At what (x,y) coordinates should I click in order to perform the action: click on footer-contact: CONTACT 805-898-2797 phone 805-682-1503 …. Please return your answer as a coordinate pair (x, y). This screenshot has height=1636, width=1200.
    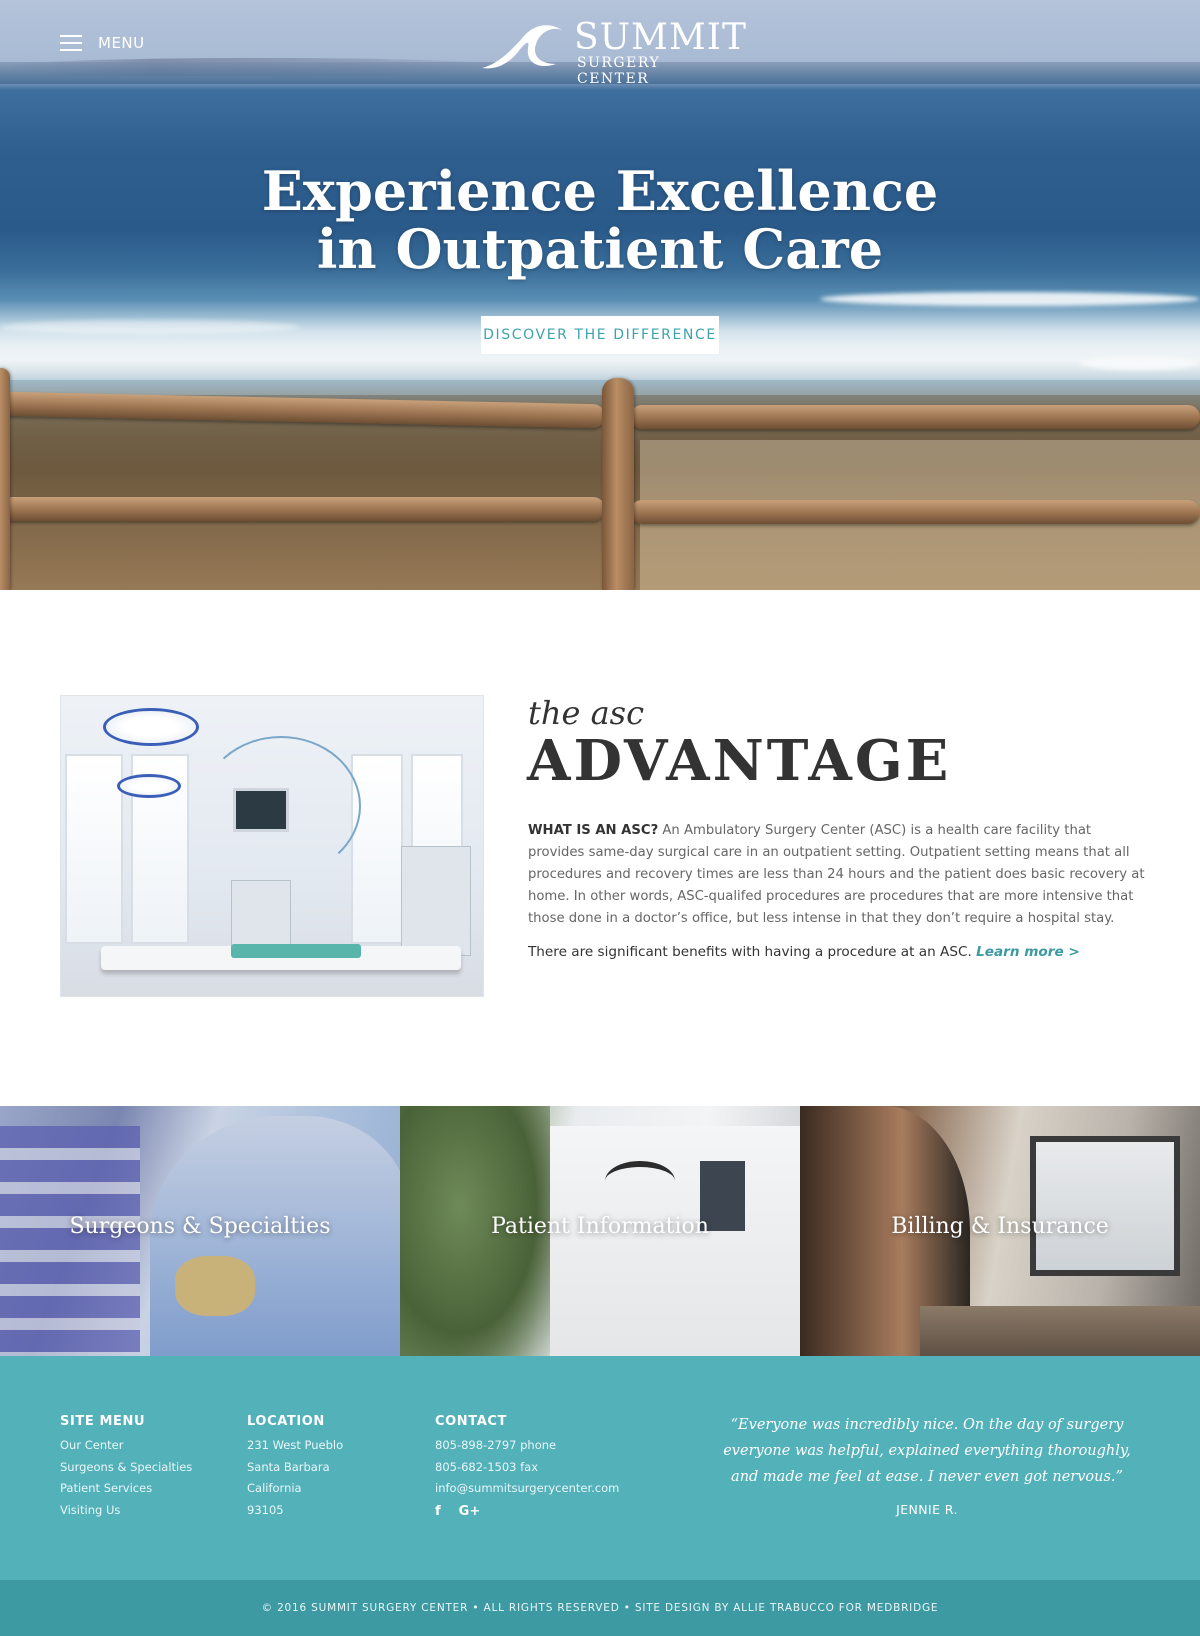
    Looking at the image, I should click on (527, 1466).